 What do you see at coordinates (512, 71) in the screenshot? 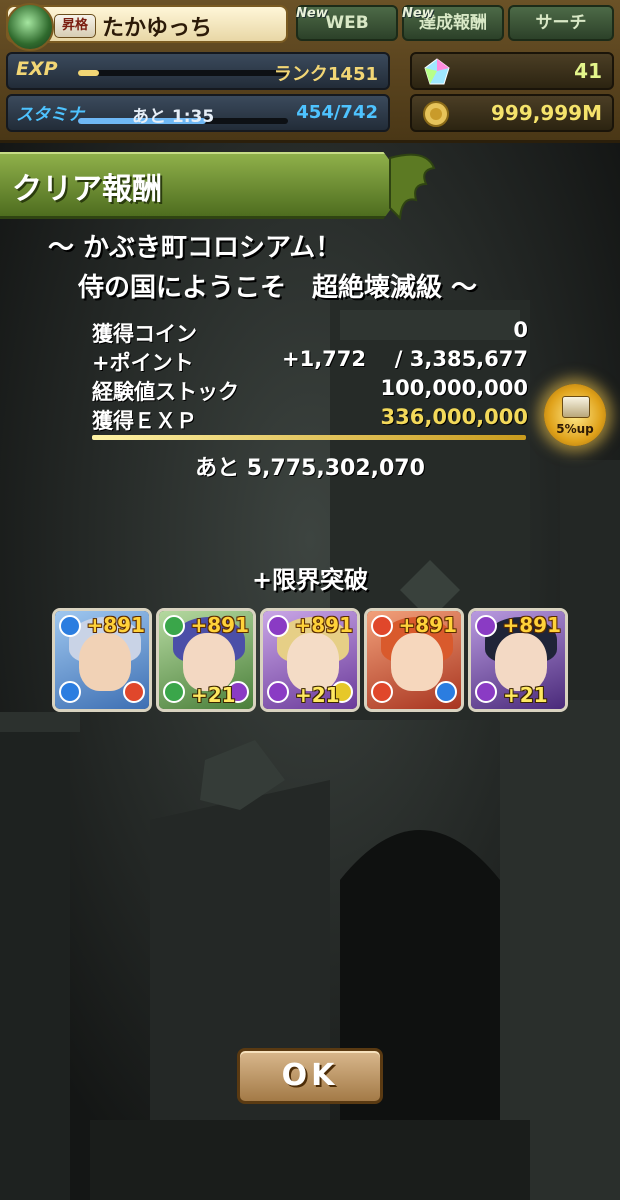
I see `magic-stone-box: 41` at bounding box center [512, 71].